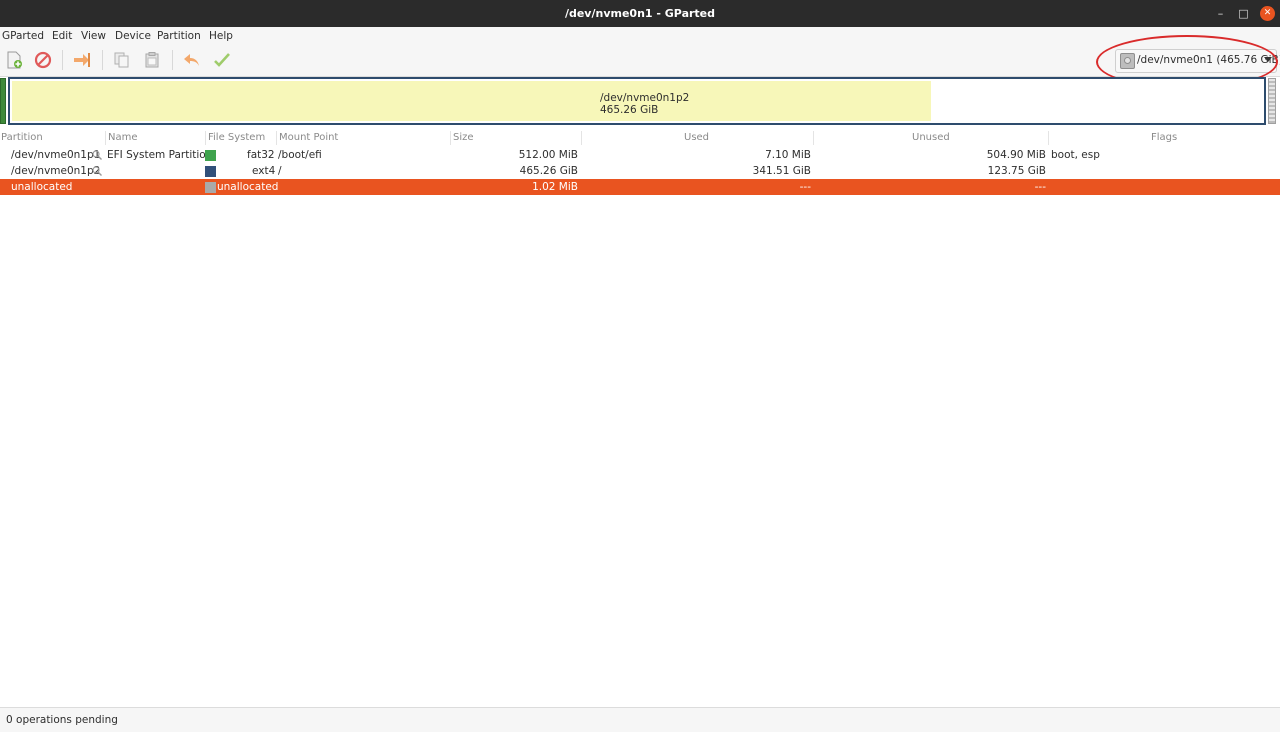 The width and height of the screenshot is (1280, 732). What do you see at coordinates (548, 155) in the screenshot?
I see `cell-size: 512.00 MiB` at bounding box center [548, 155].